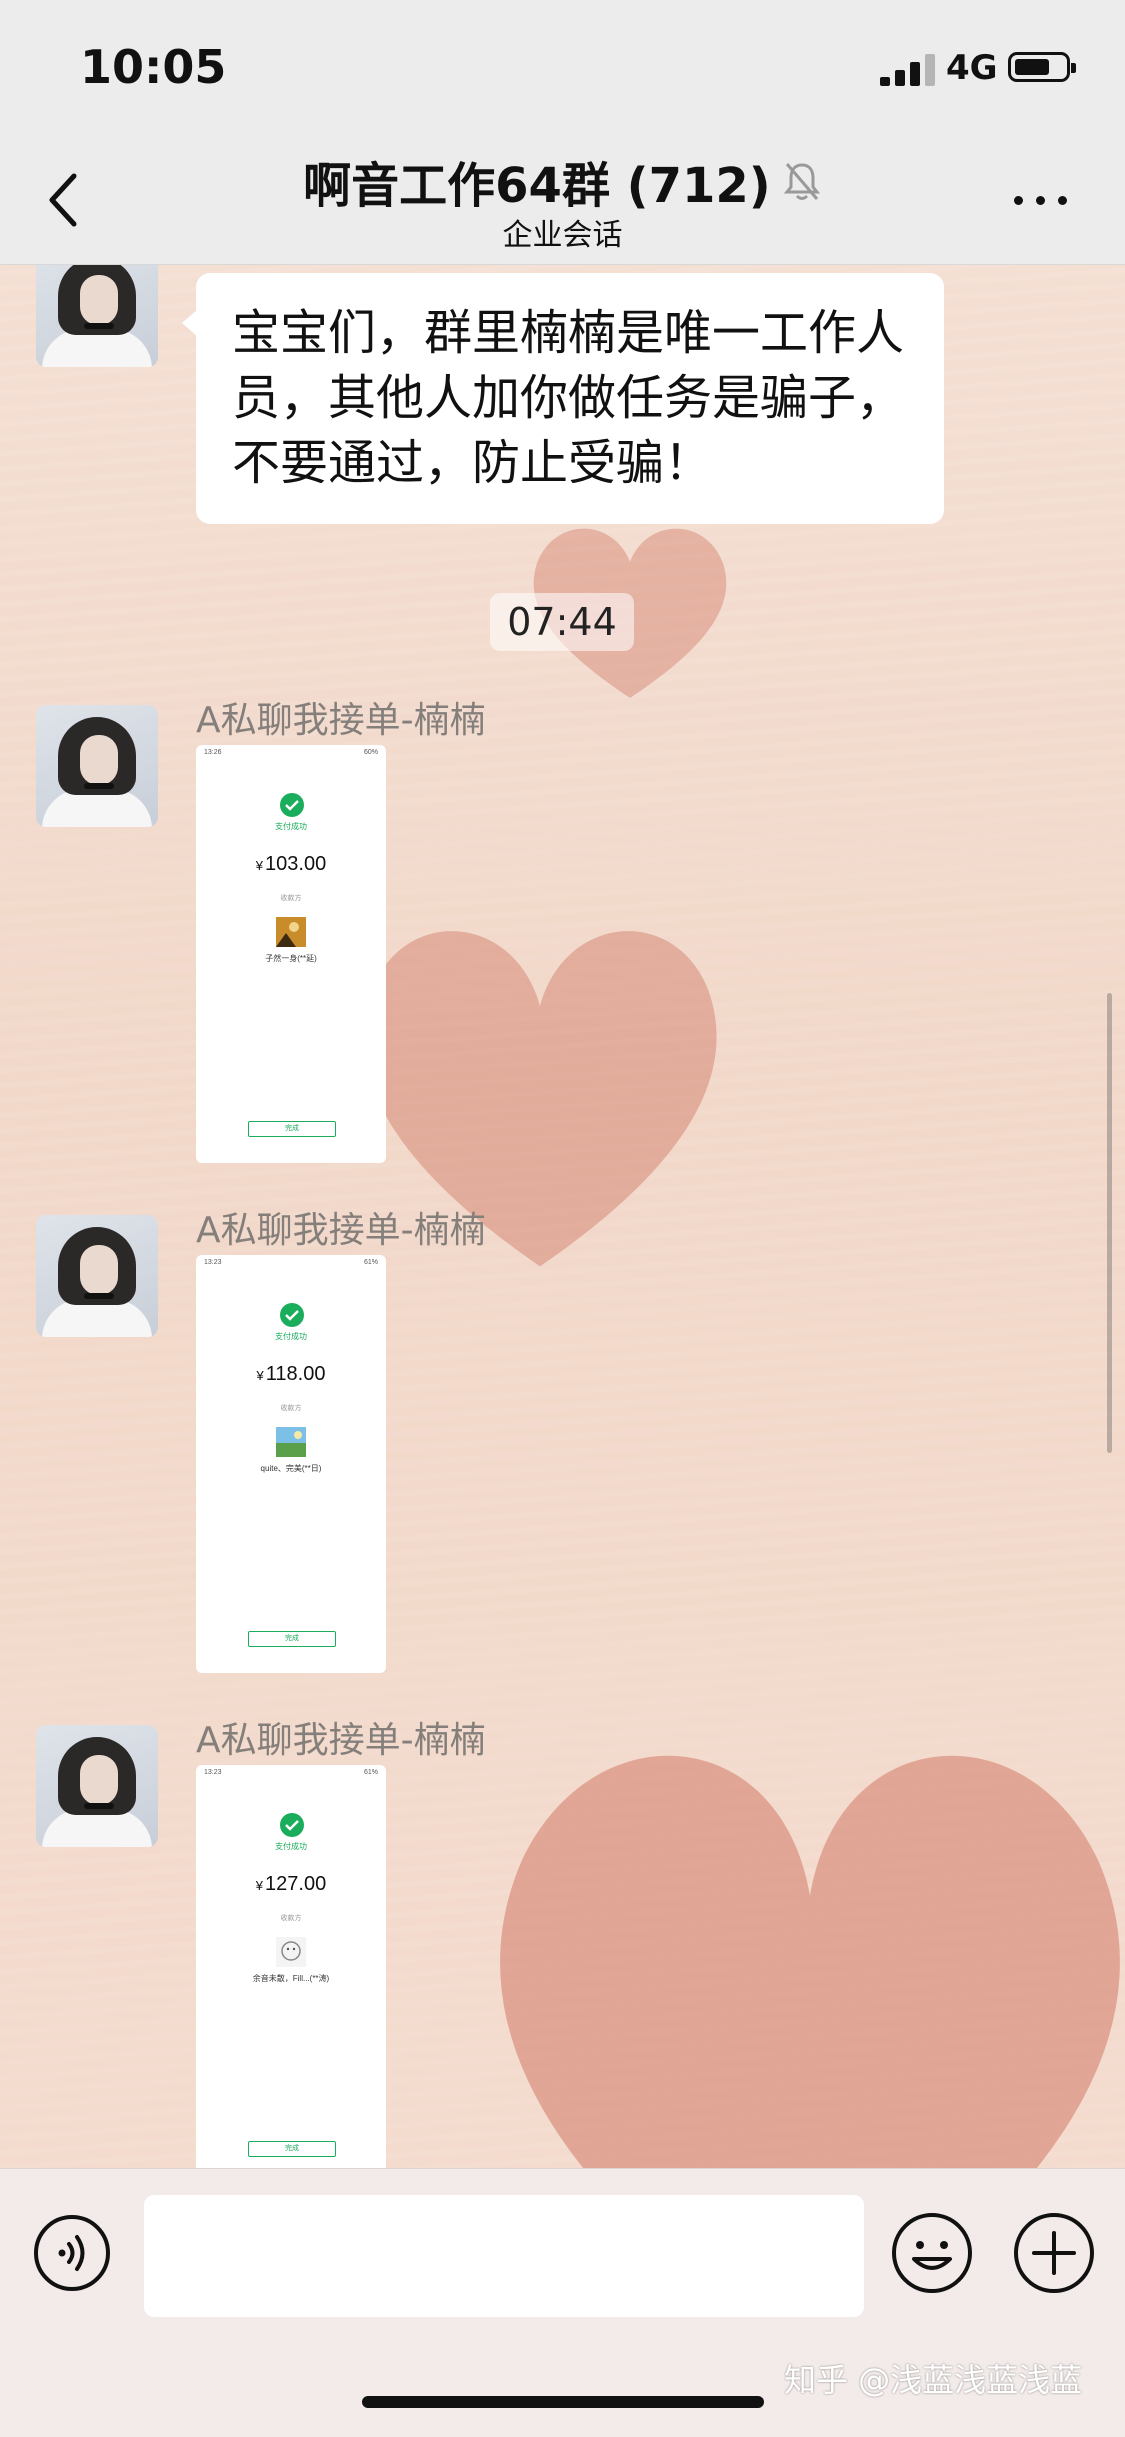  What do you see at coordinates (563, 2402) in the screenshot?
I see `home-indicator` at bounding box center [563, 2402].